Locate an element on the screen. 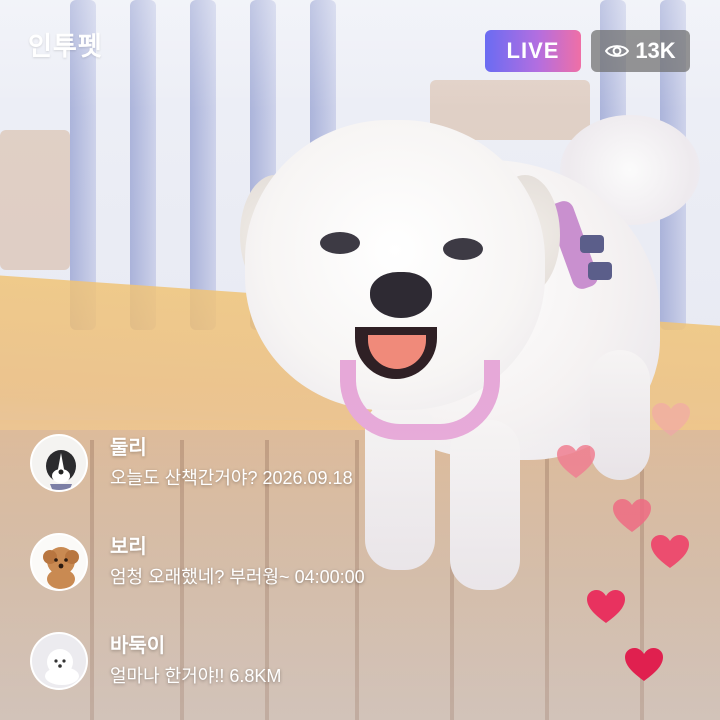  viewer-count: 13K is located at coordinates (655, 50).